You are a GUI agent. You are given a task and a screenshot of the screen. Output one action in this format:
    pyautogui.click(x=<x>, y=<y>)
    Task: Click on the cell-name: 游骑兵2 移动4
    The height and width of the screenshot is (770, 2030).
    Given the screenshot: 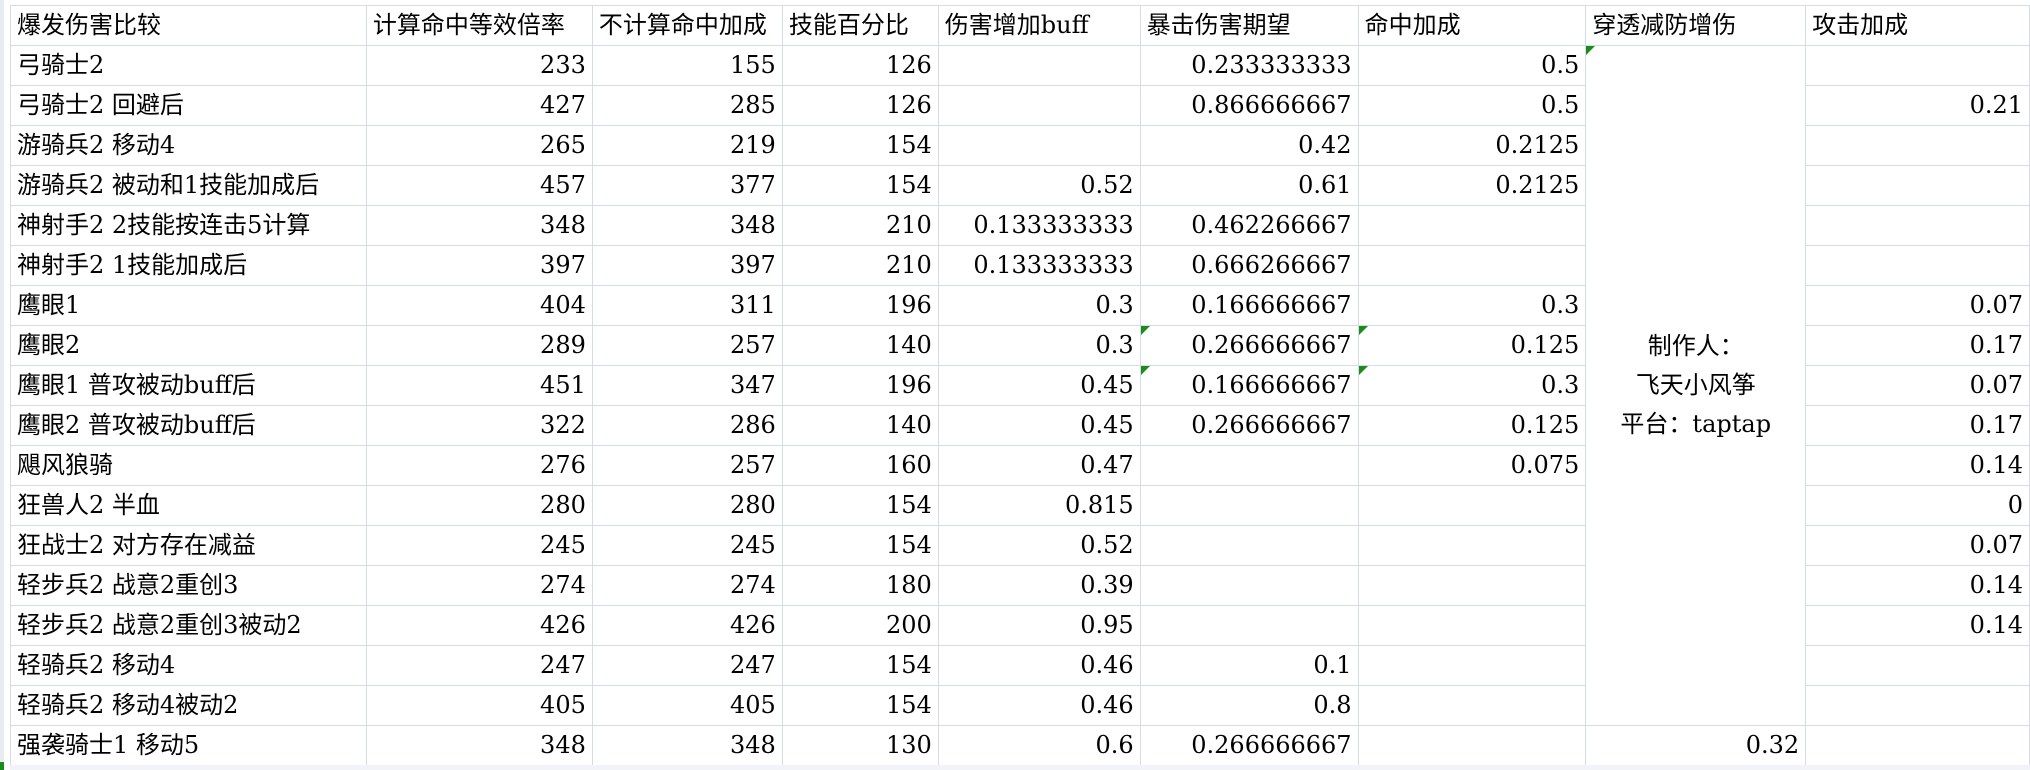 What is the action you would take?
    pyautogui.click(x=188, y=145)
    